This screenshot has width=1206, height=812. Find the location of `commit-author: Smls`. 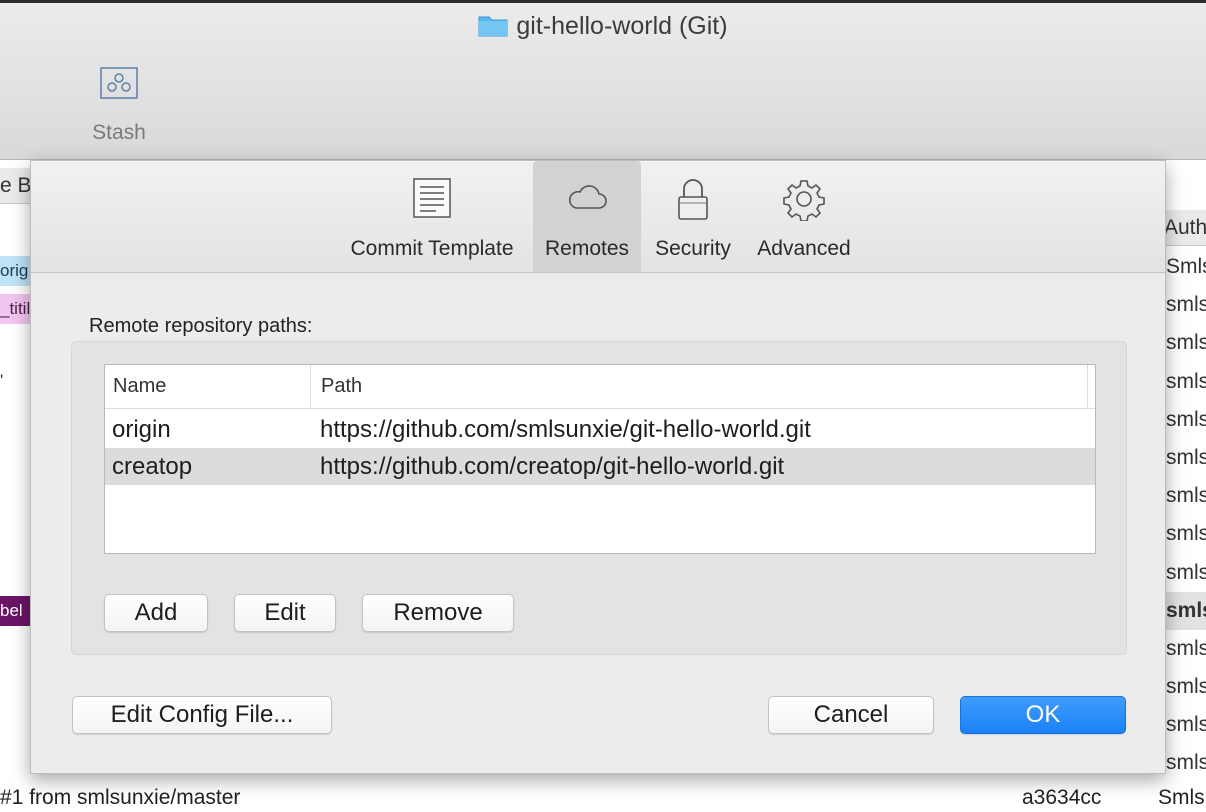

commit-author: Smls is located at coordinates (1181, 797).